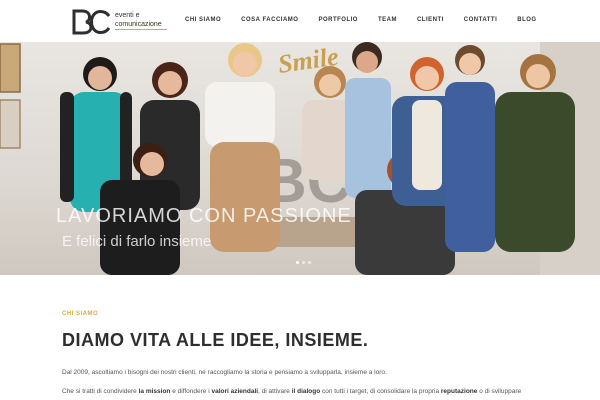 The image size is (600, 400). I want to click on nav-clienti: CLIENTI, so click(430, 22).